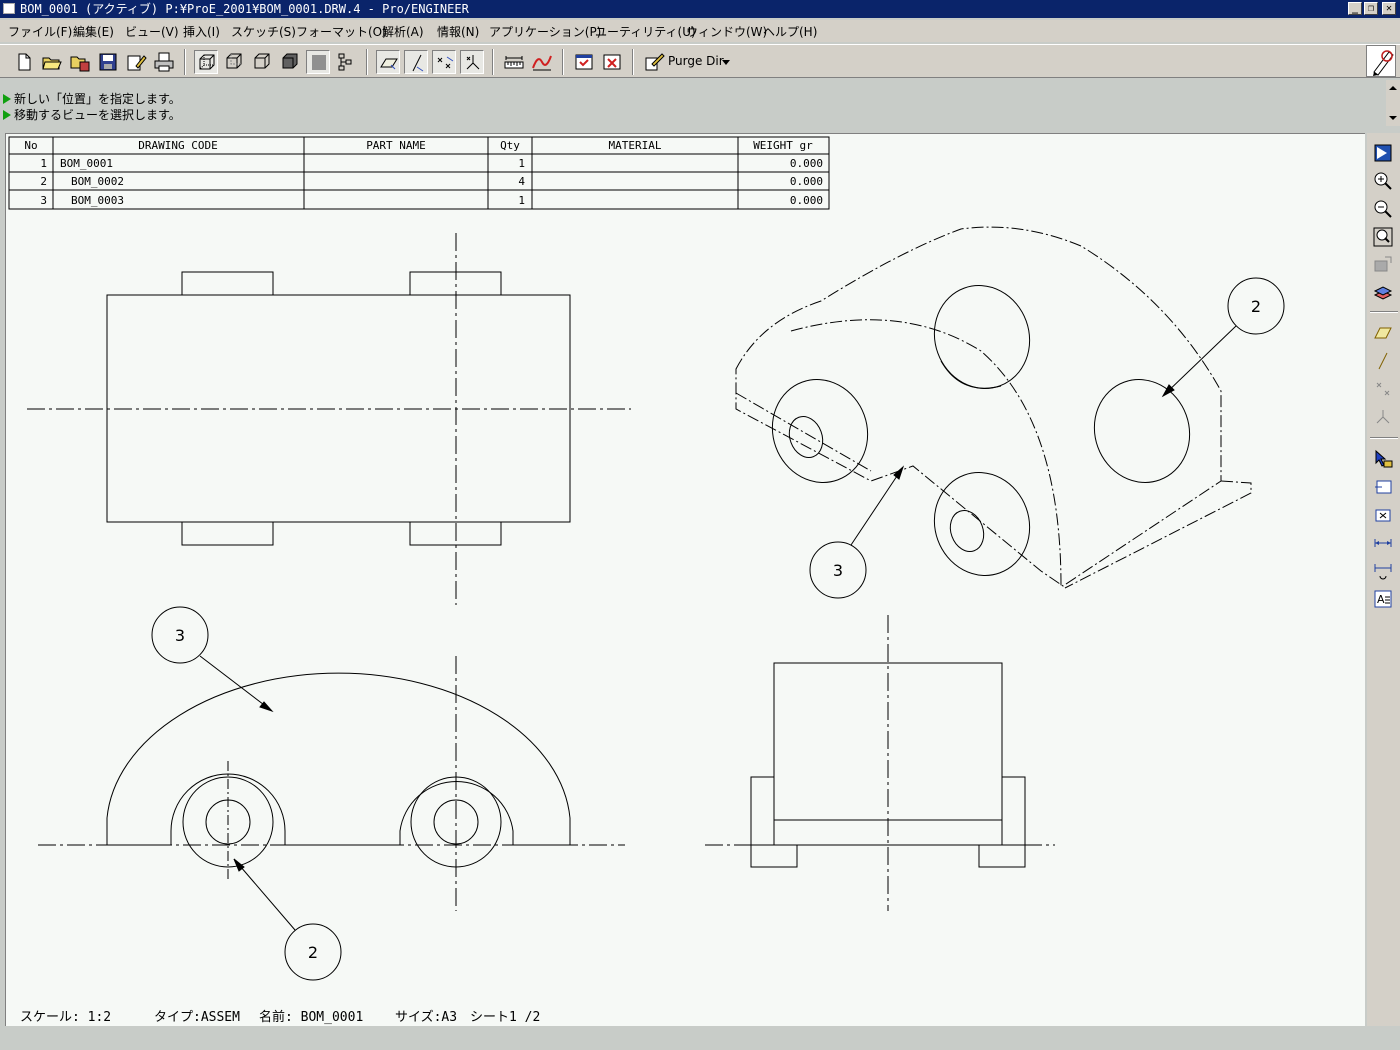 The height and width of the screenshot is (1050, 1400). Describe the element at coordinates (1371, 8) in the screenshot. I see `restore-button: ❐` at that location.